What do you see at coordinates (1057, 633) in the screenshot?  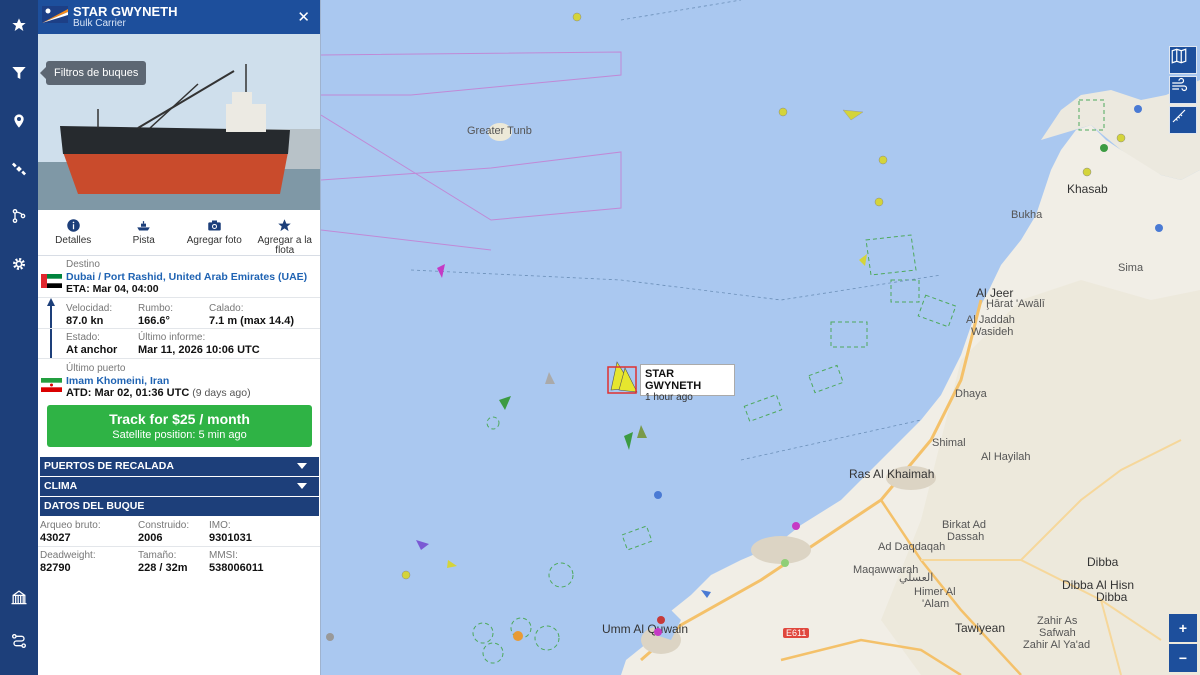 I see `label-safwah: Safwah` at bounding box center [1057, 633].